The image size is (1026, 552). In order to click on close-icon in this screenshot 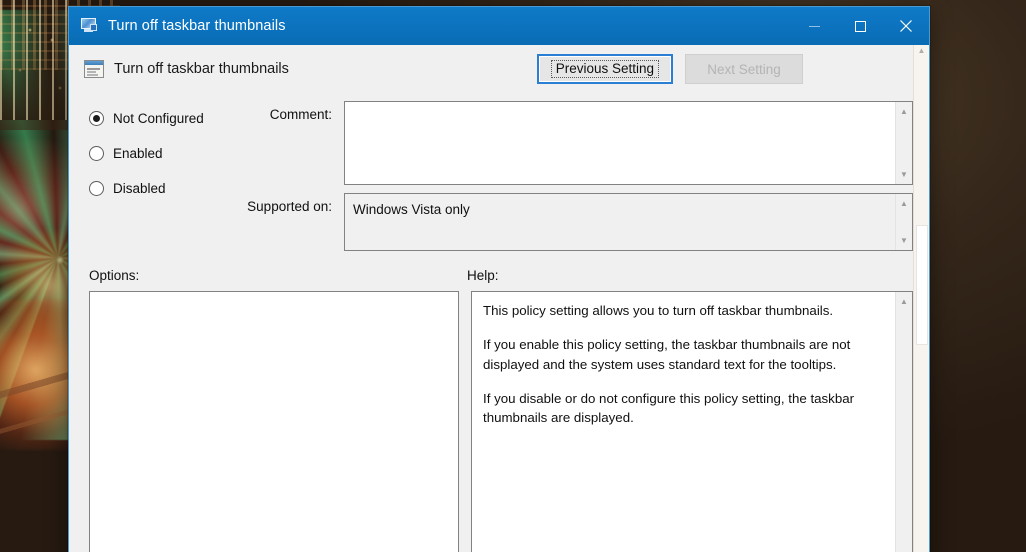, I will do `click(906, 26)`.